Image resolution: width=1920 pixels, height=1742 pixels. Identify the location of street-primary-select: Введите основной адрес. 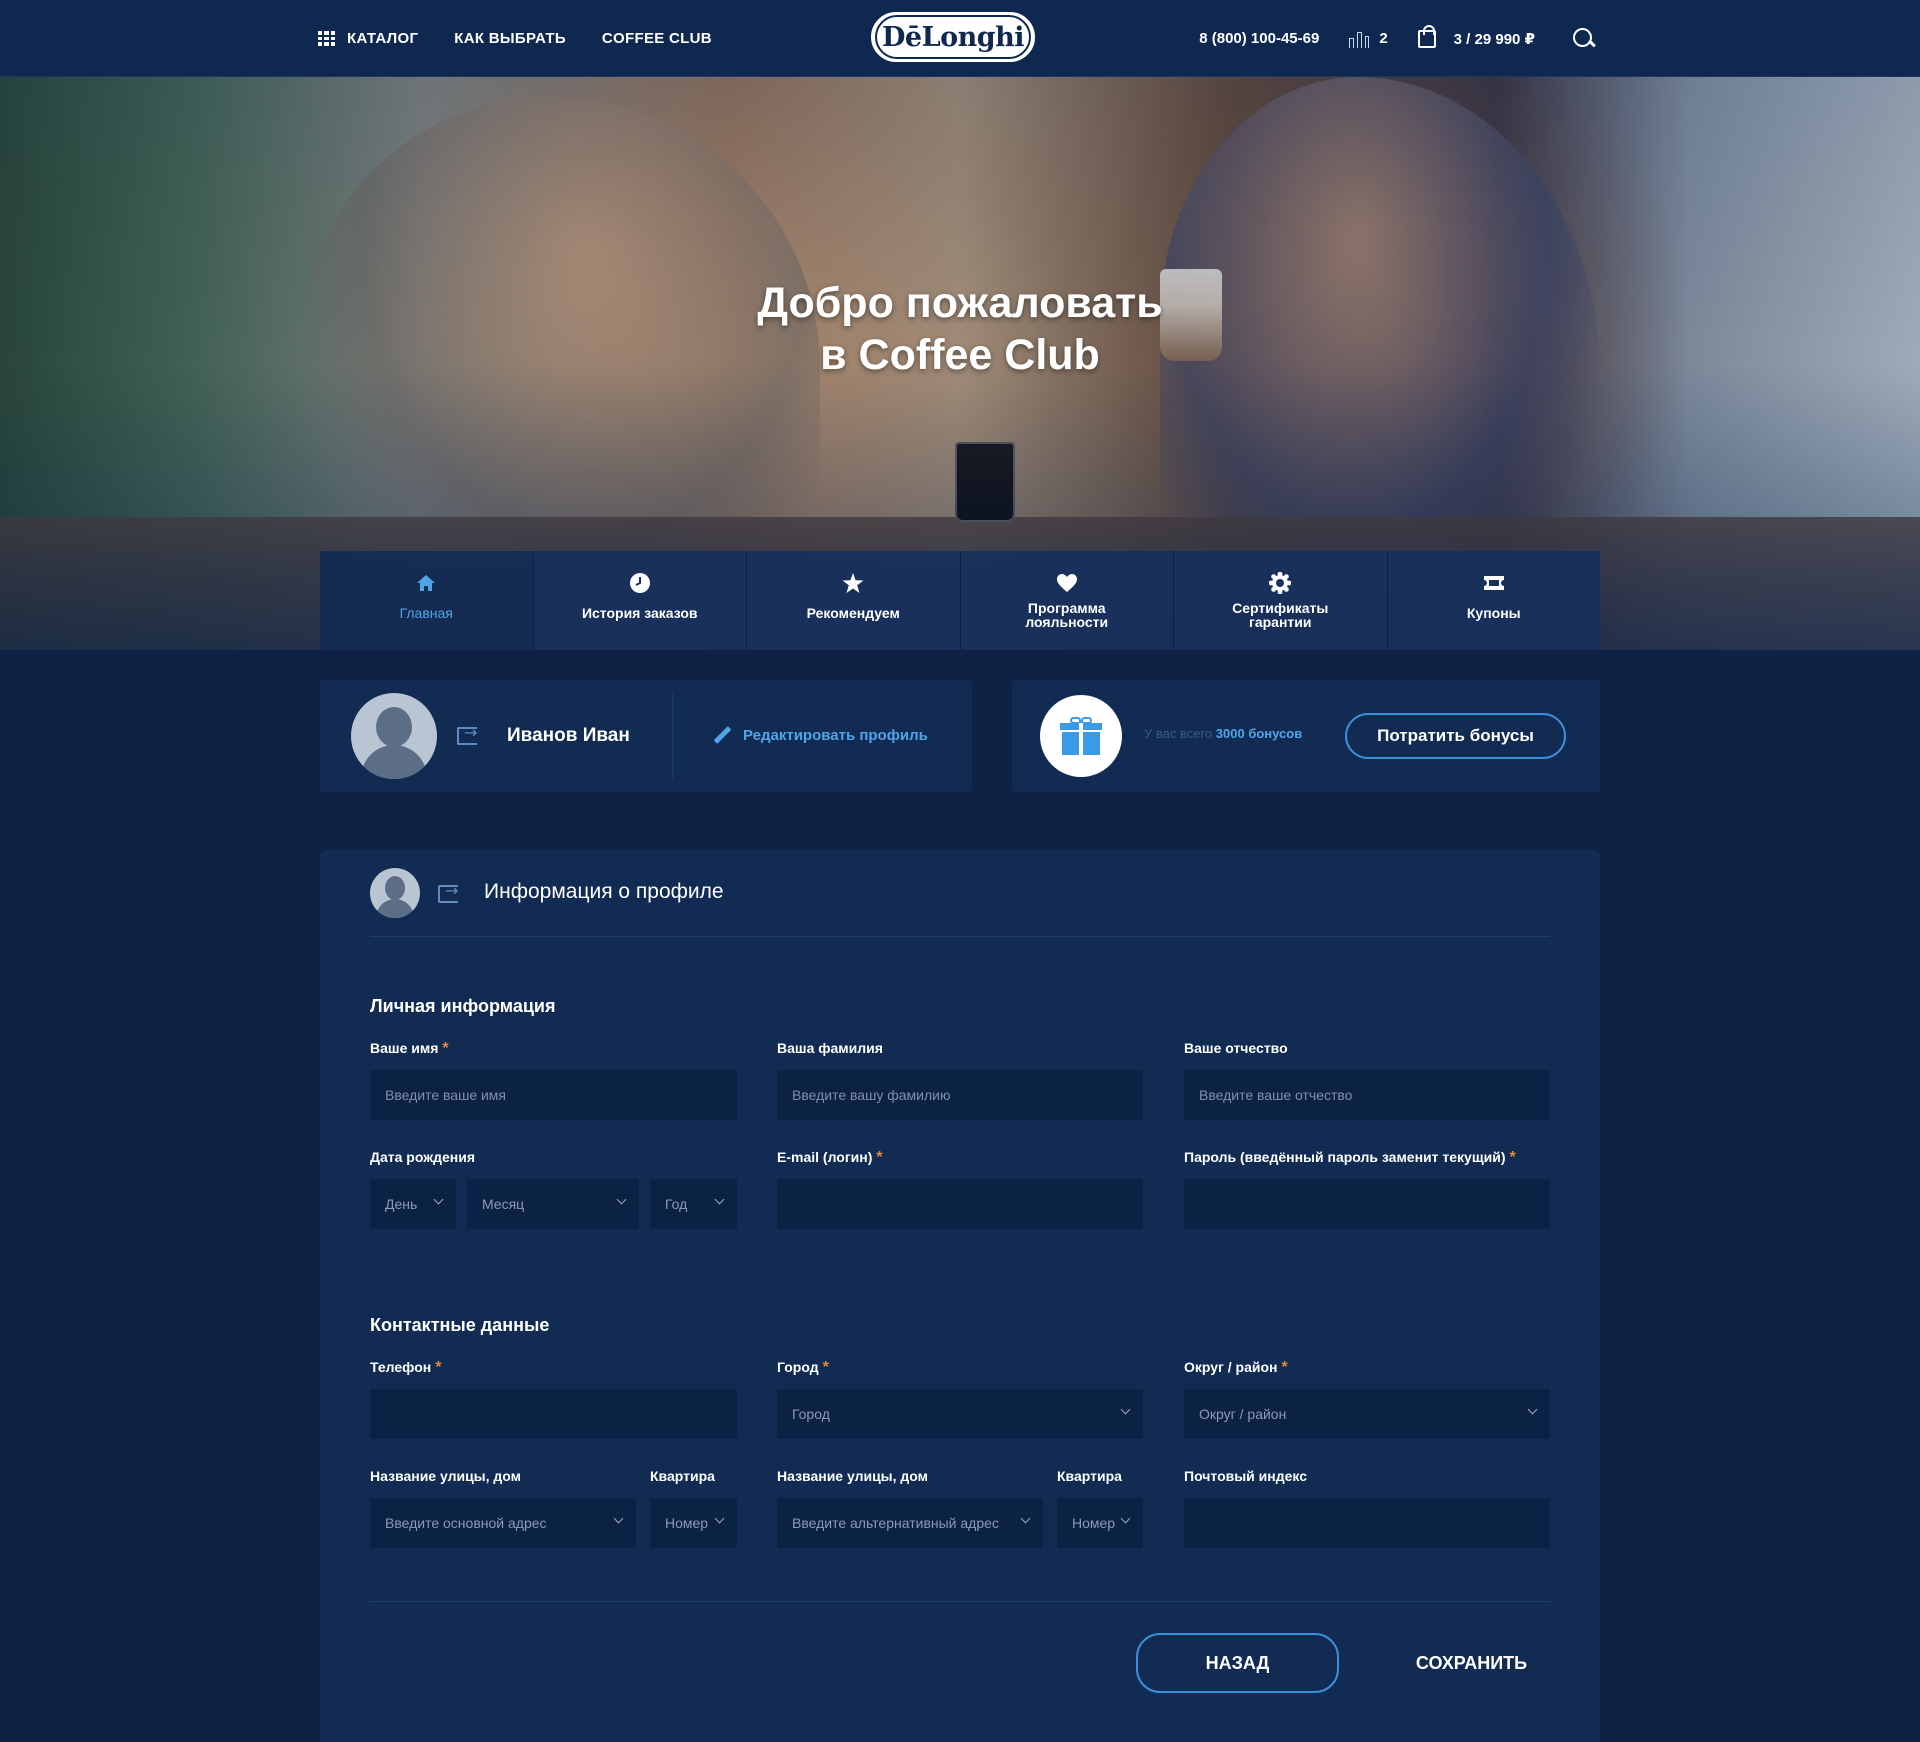
(503, 1523).